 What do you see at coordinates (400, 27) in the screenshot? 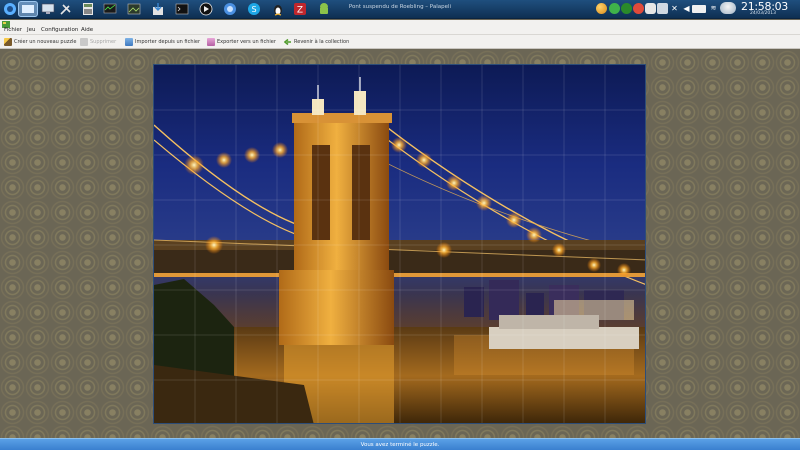
I see `menubar: Fichier Jeu Configuration Aide` at bounding box center [400, 27].